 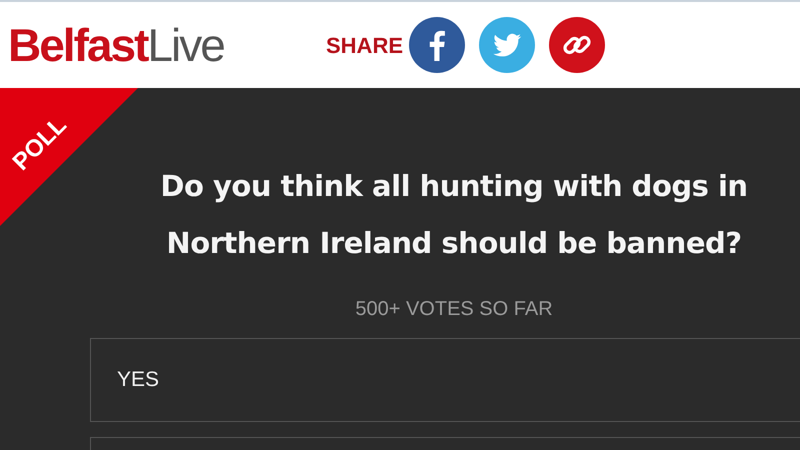 What do you see at coordinates (577, 45) in the screenshot?
I see `link-icon` at bounding box center [577, 45].